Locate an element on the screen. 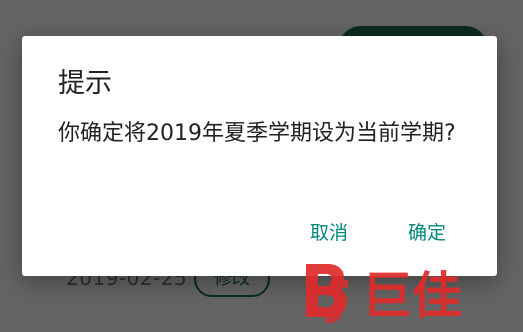 The image size is (523, 332). dialog-title: 提示 is located at coordinates (85, 83).